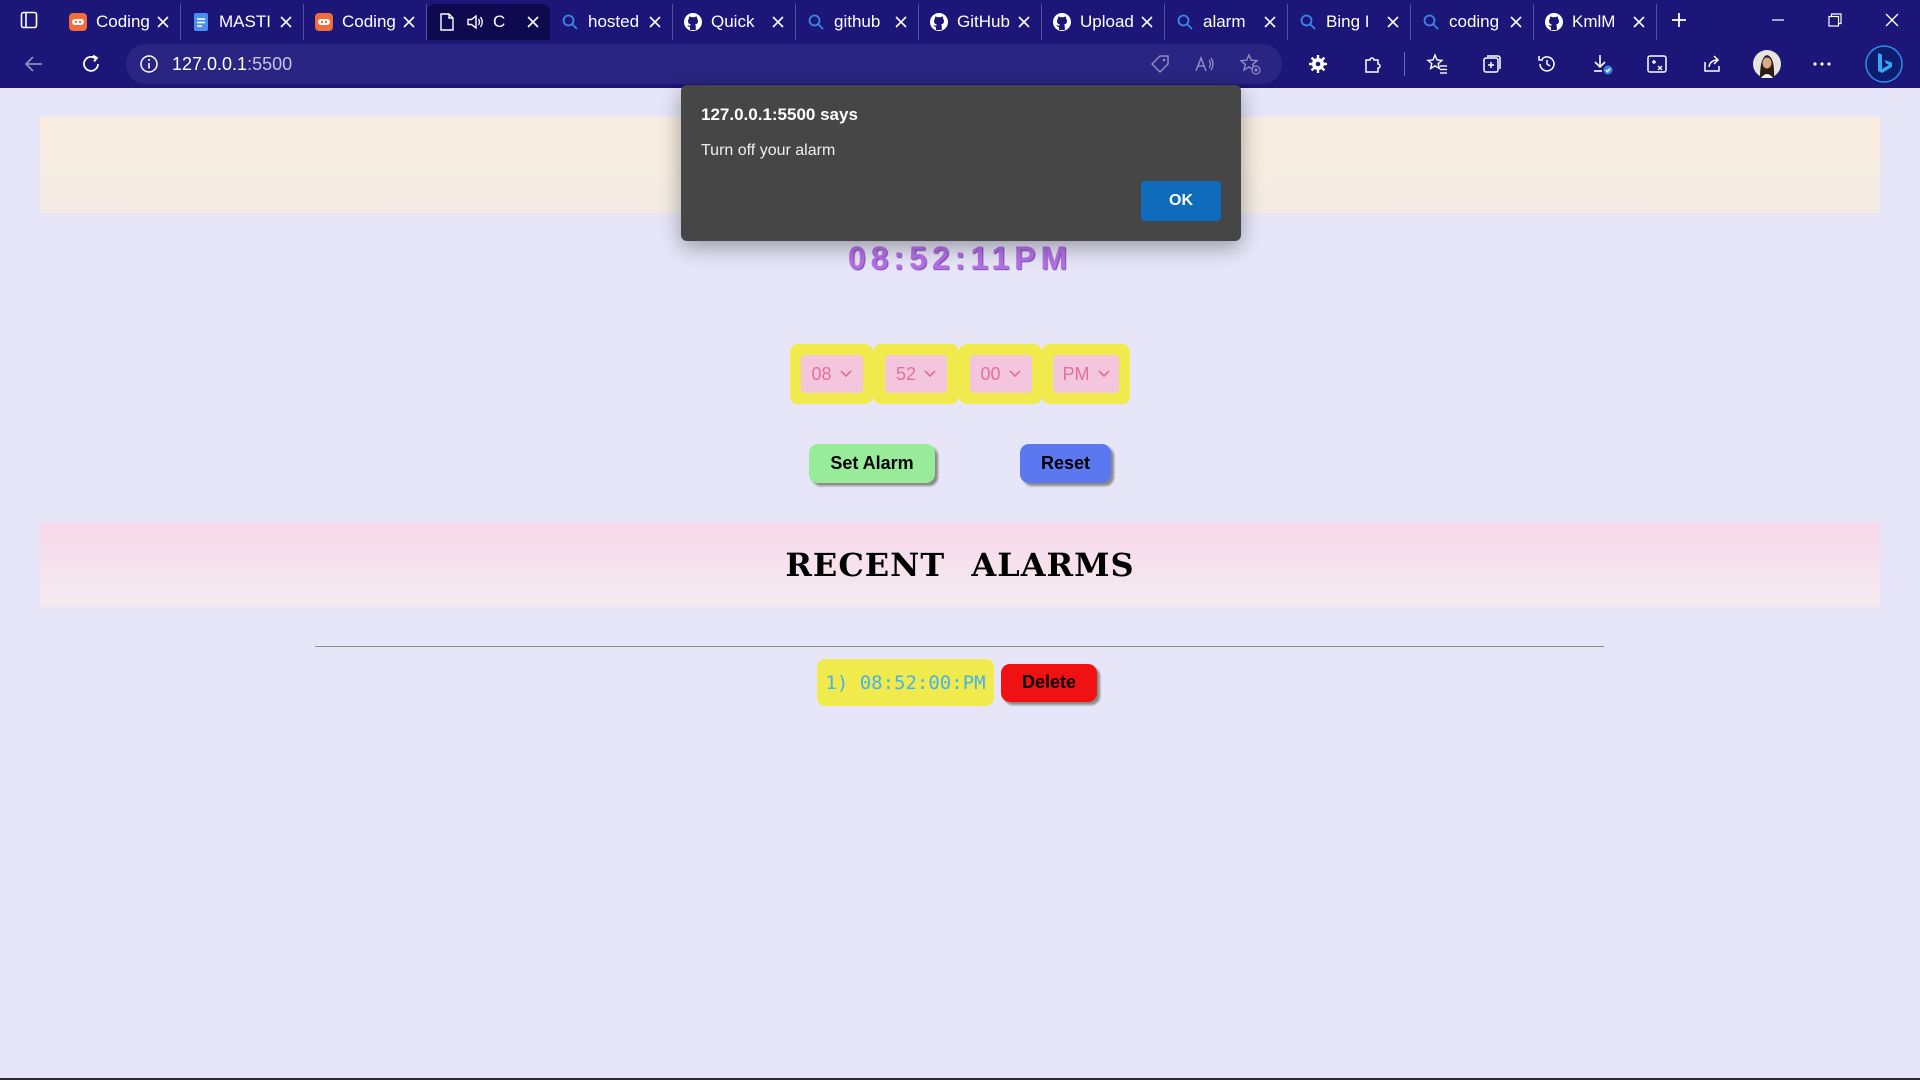  I want to click on more-icon, so click(1821, 64).